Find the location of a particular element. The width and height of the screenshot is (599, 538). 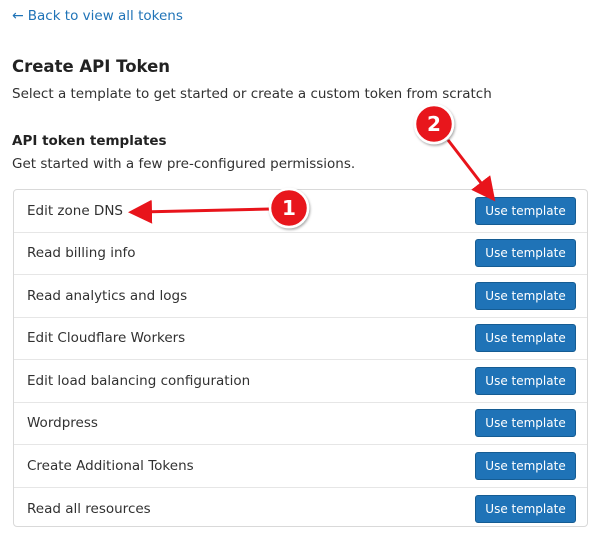

annotation-marker-2-label: 2 is located at coordinates (434, 124).